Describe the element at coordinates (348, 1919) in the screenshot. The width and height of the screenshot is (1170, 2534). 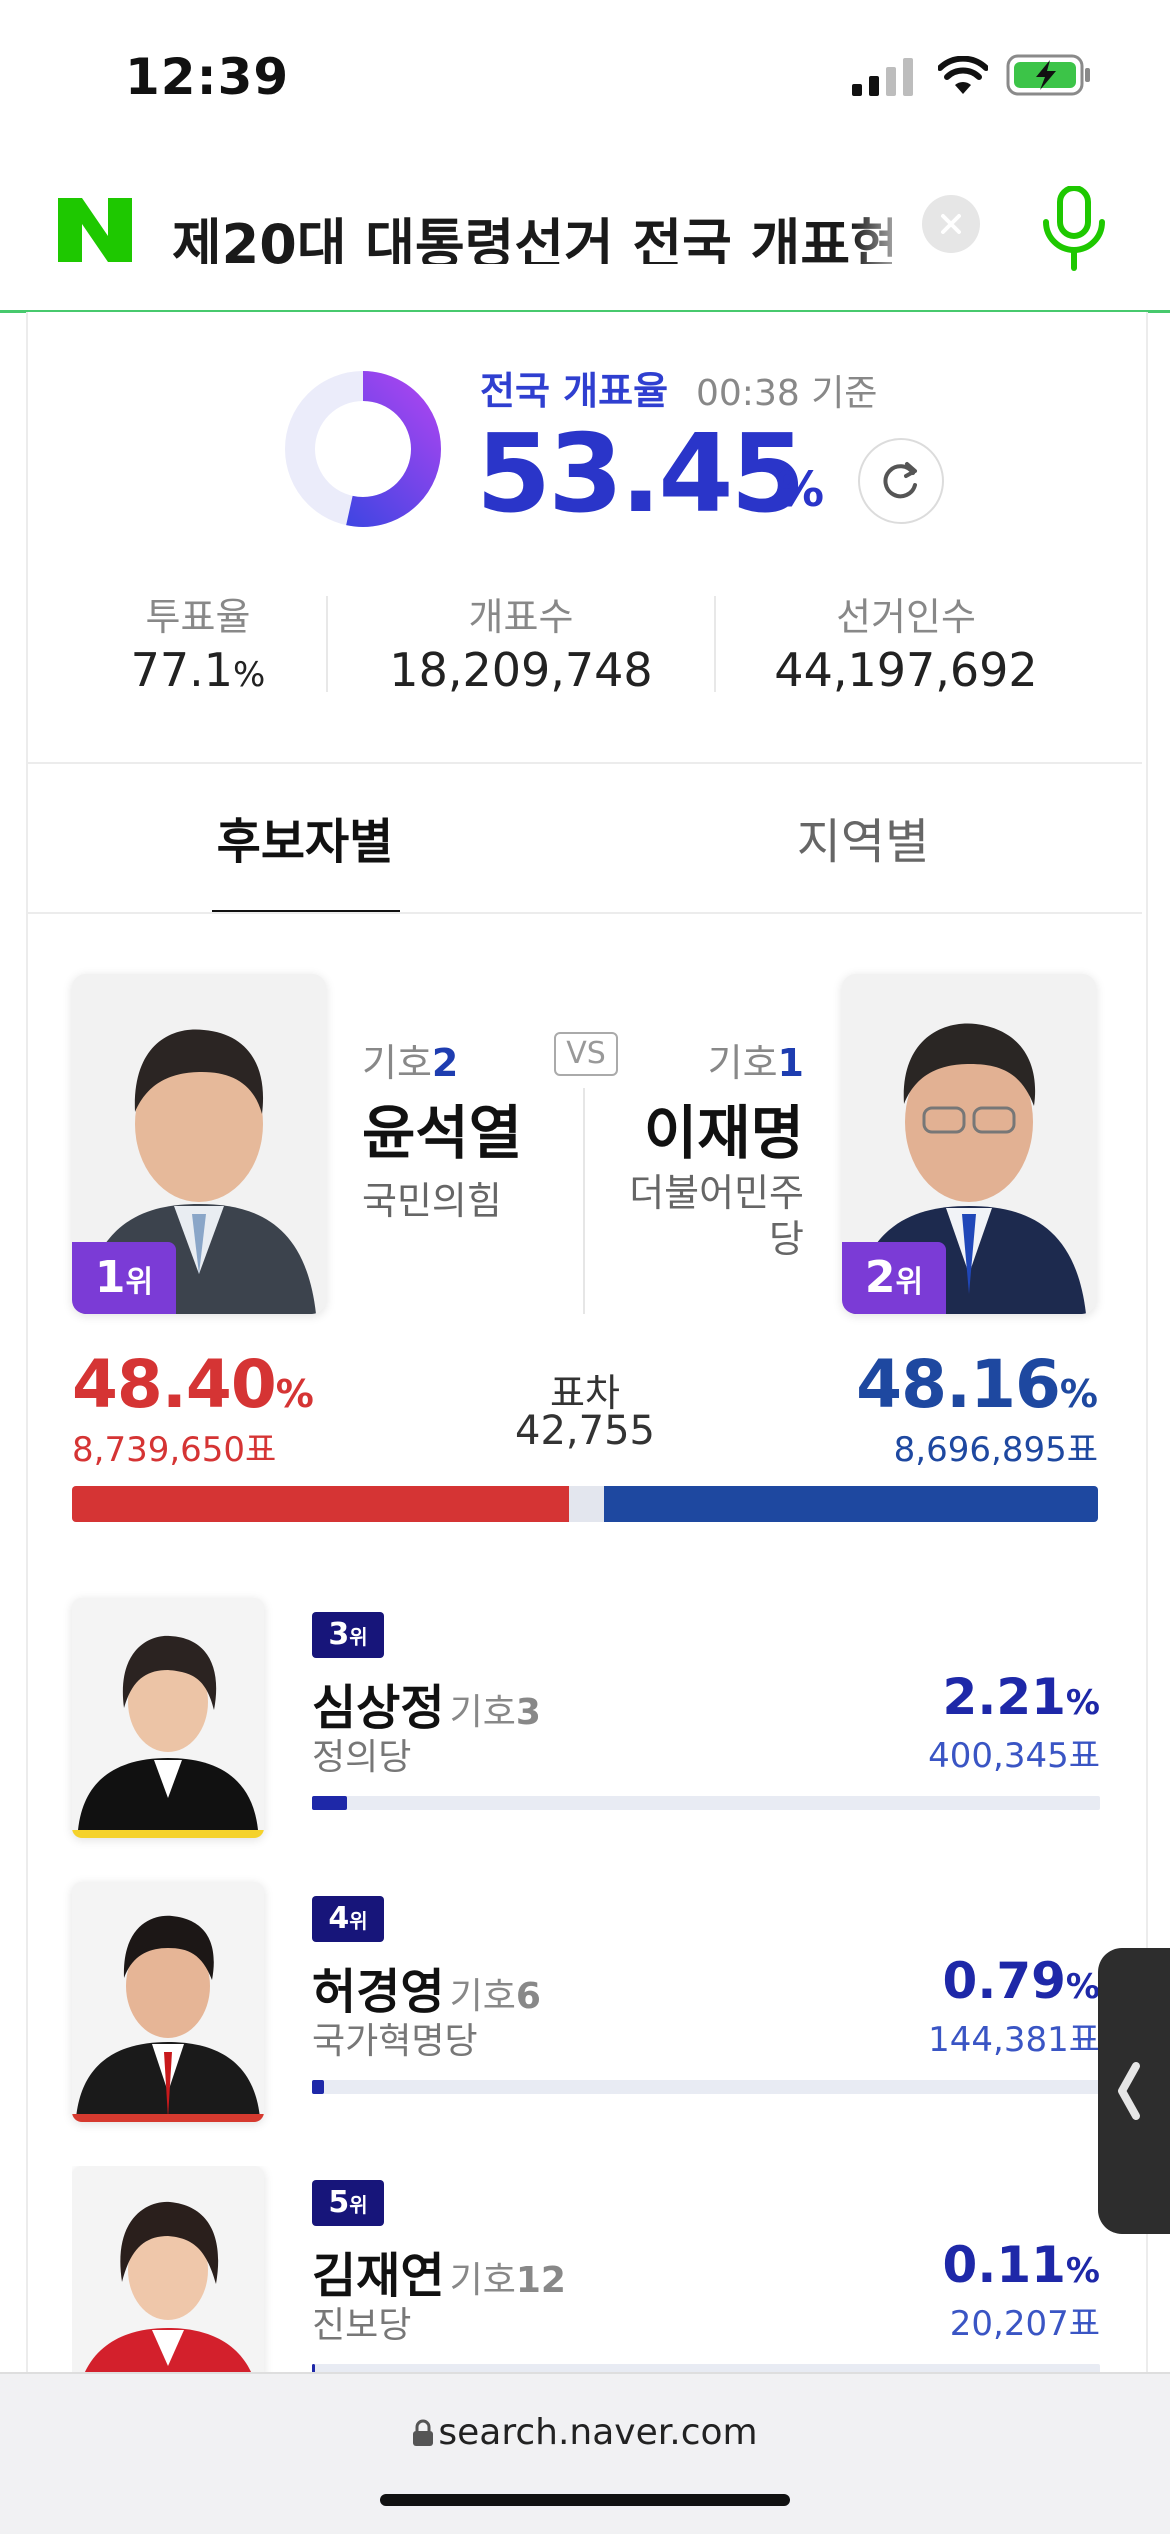
I see `rank-badge: 4위` at that location.